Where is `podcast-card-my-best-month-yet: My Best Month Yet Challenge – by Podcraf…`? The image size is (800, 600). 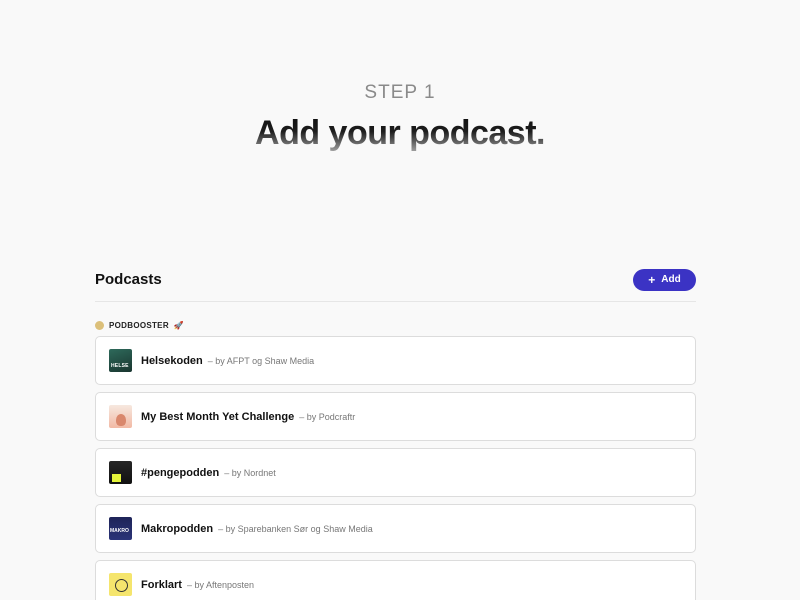
podcast-card-my-best-month-yet: My Best Month Yet Challenge – by Podcraf… is located at coordinates (395, 416).